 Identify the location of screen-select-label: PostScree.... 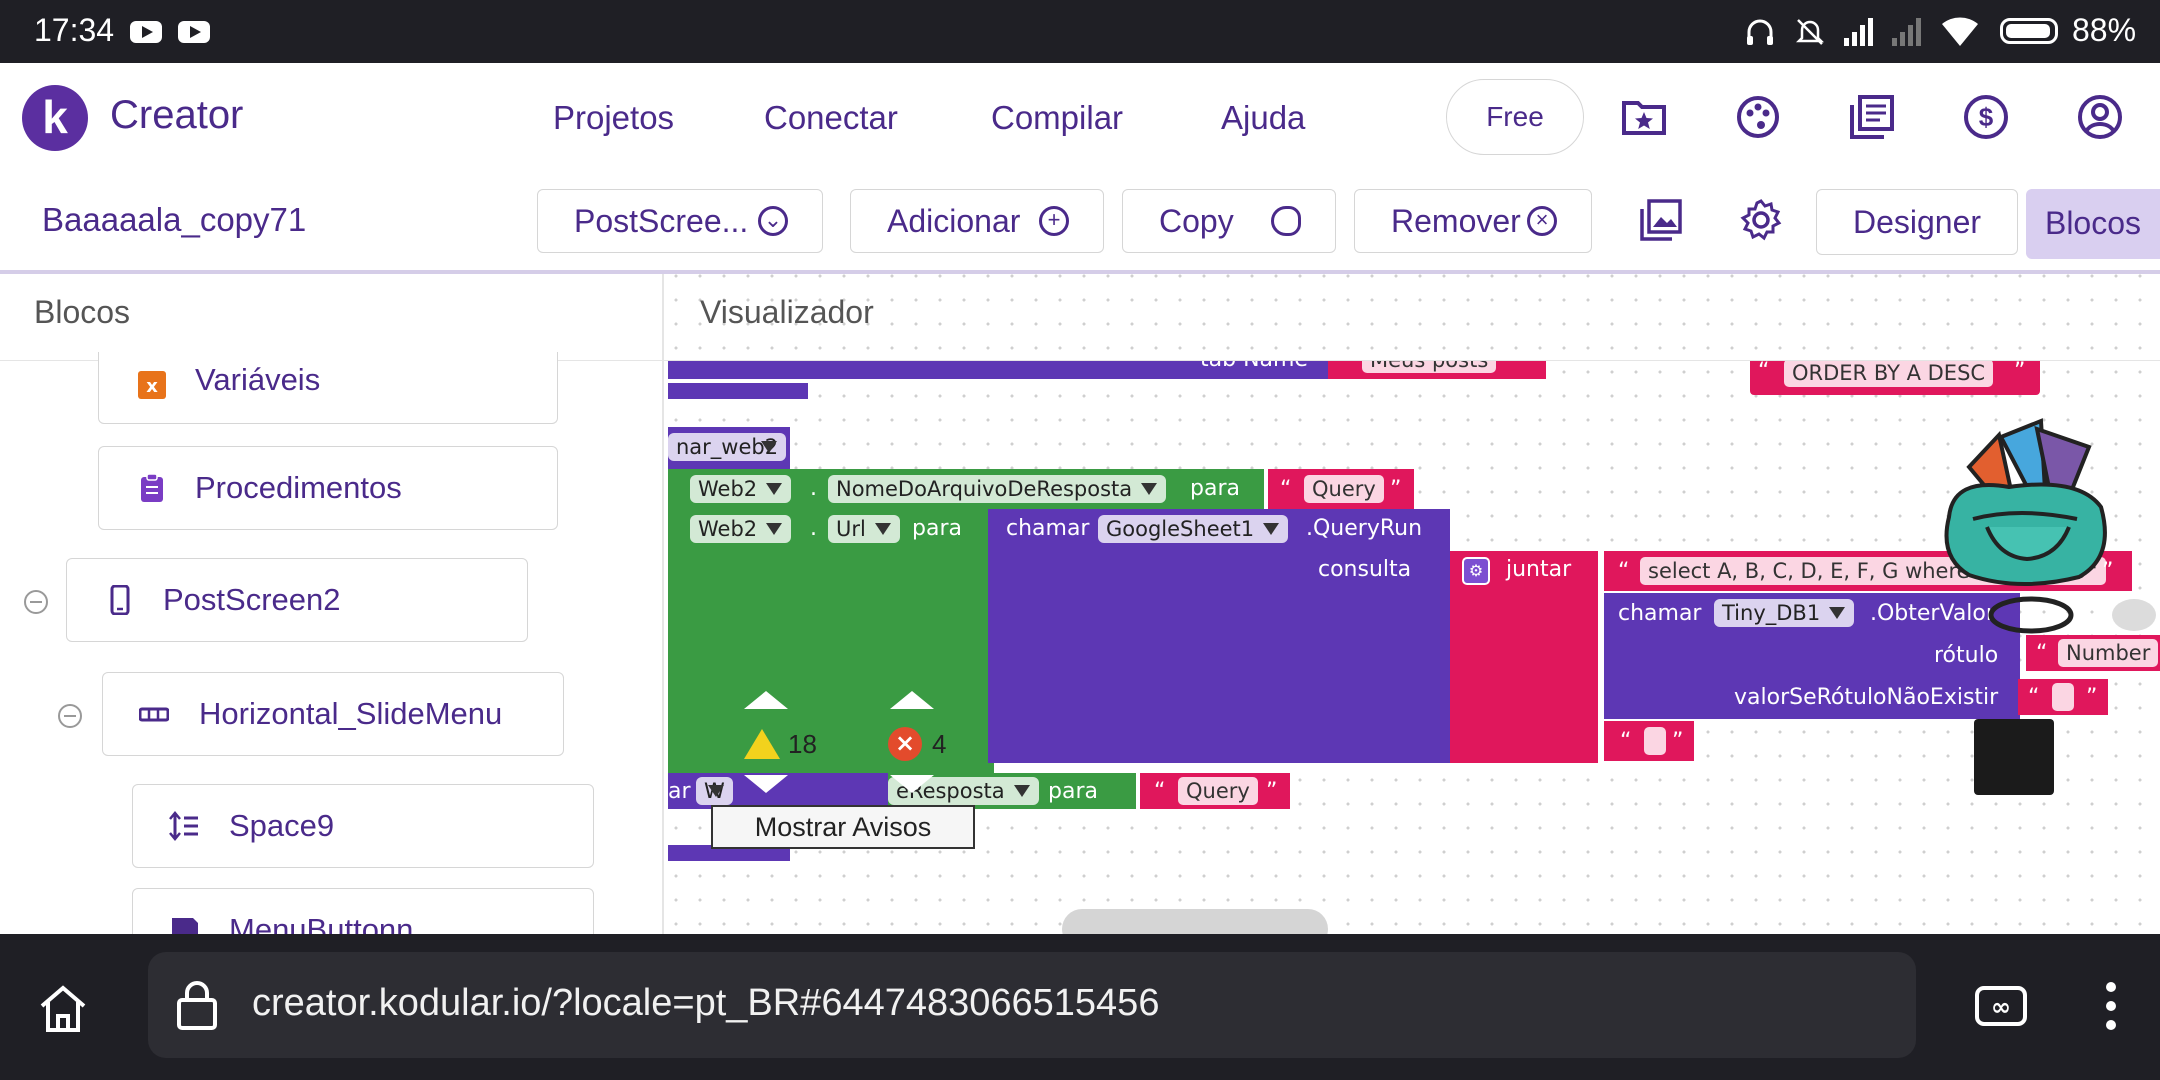
(661, 221).